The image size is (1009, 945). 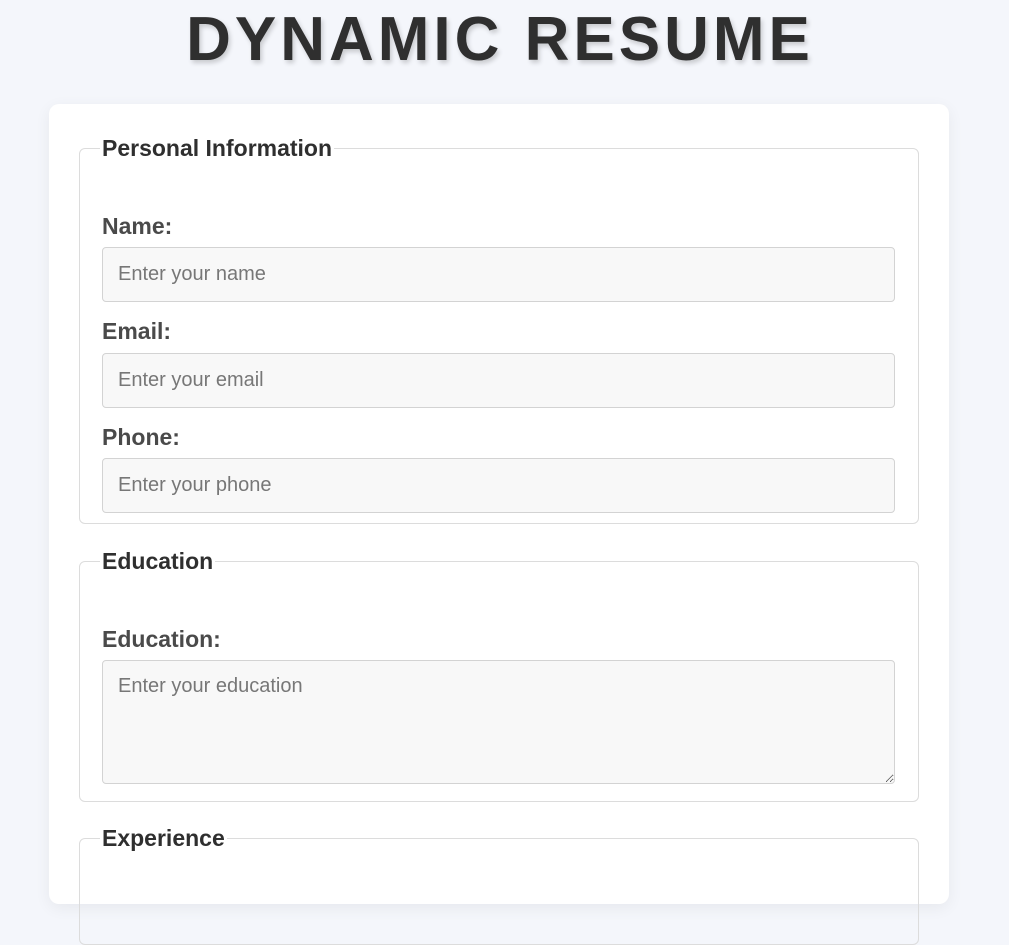 What do you see at coordinates (217, 148) in the screenshot?
I see `personal-information-legend: Personal Information` at bounding box center [217, 148].